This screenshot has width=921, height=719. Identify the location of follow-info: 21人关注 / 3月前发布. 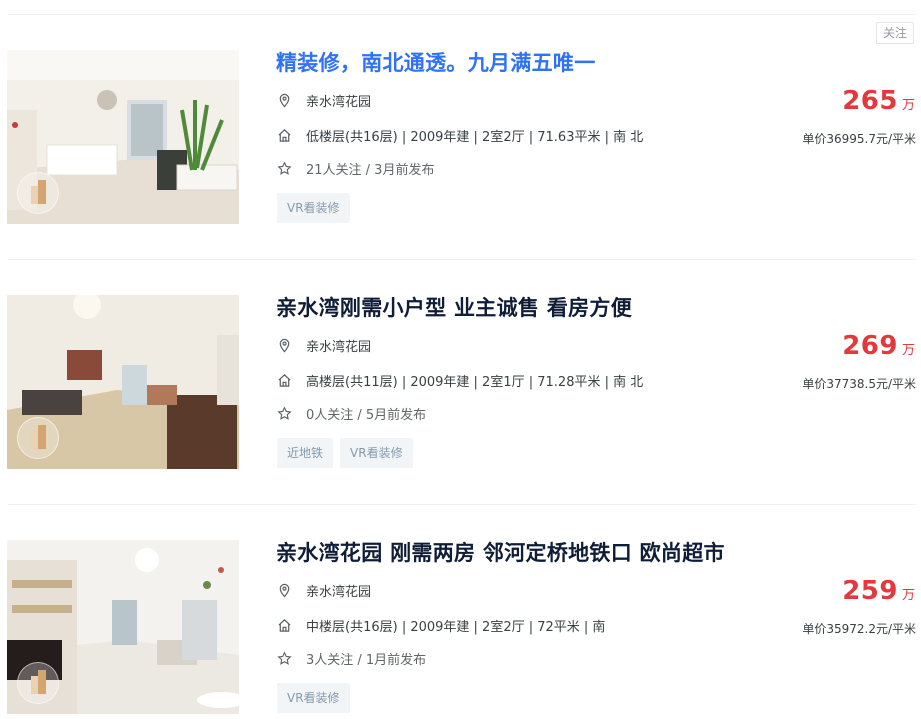
(370, 170).